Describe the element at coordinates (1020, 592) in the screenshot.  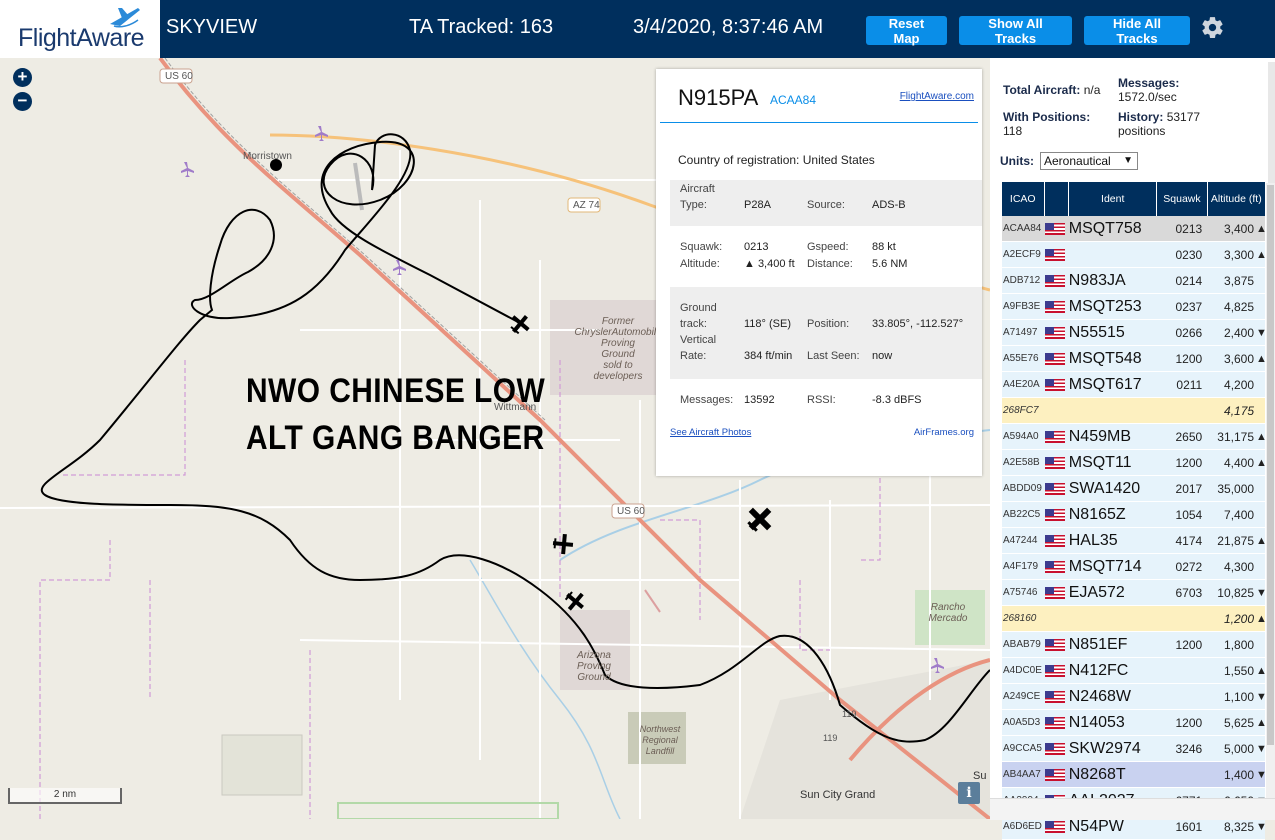
I see `row-icao: A75746` at that location.